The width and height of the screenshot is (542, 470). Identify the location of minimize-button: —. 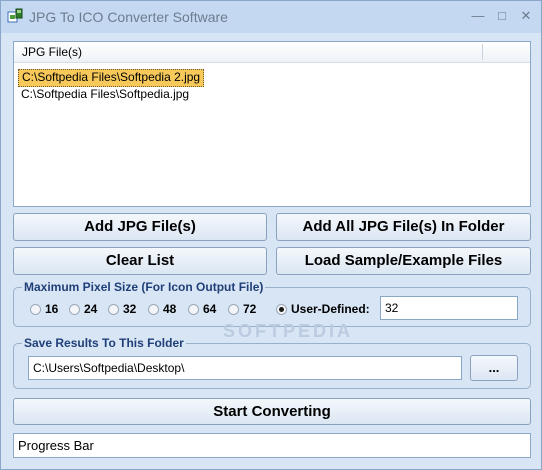
(478, 16).